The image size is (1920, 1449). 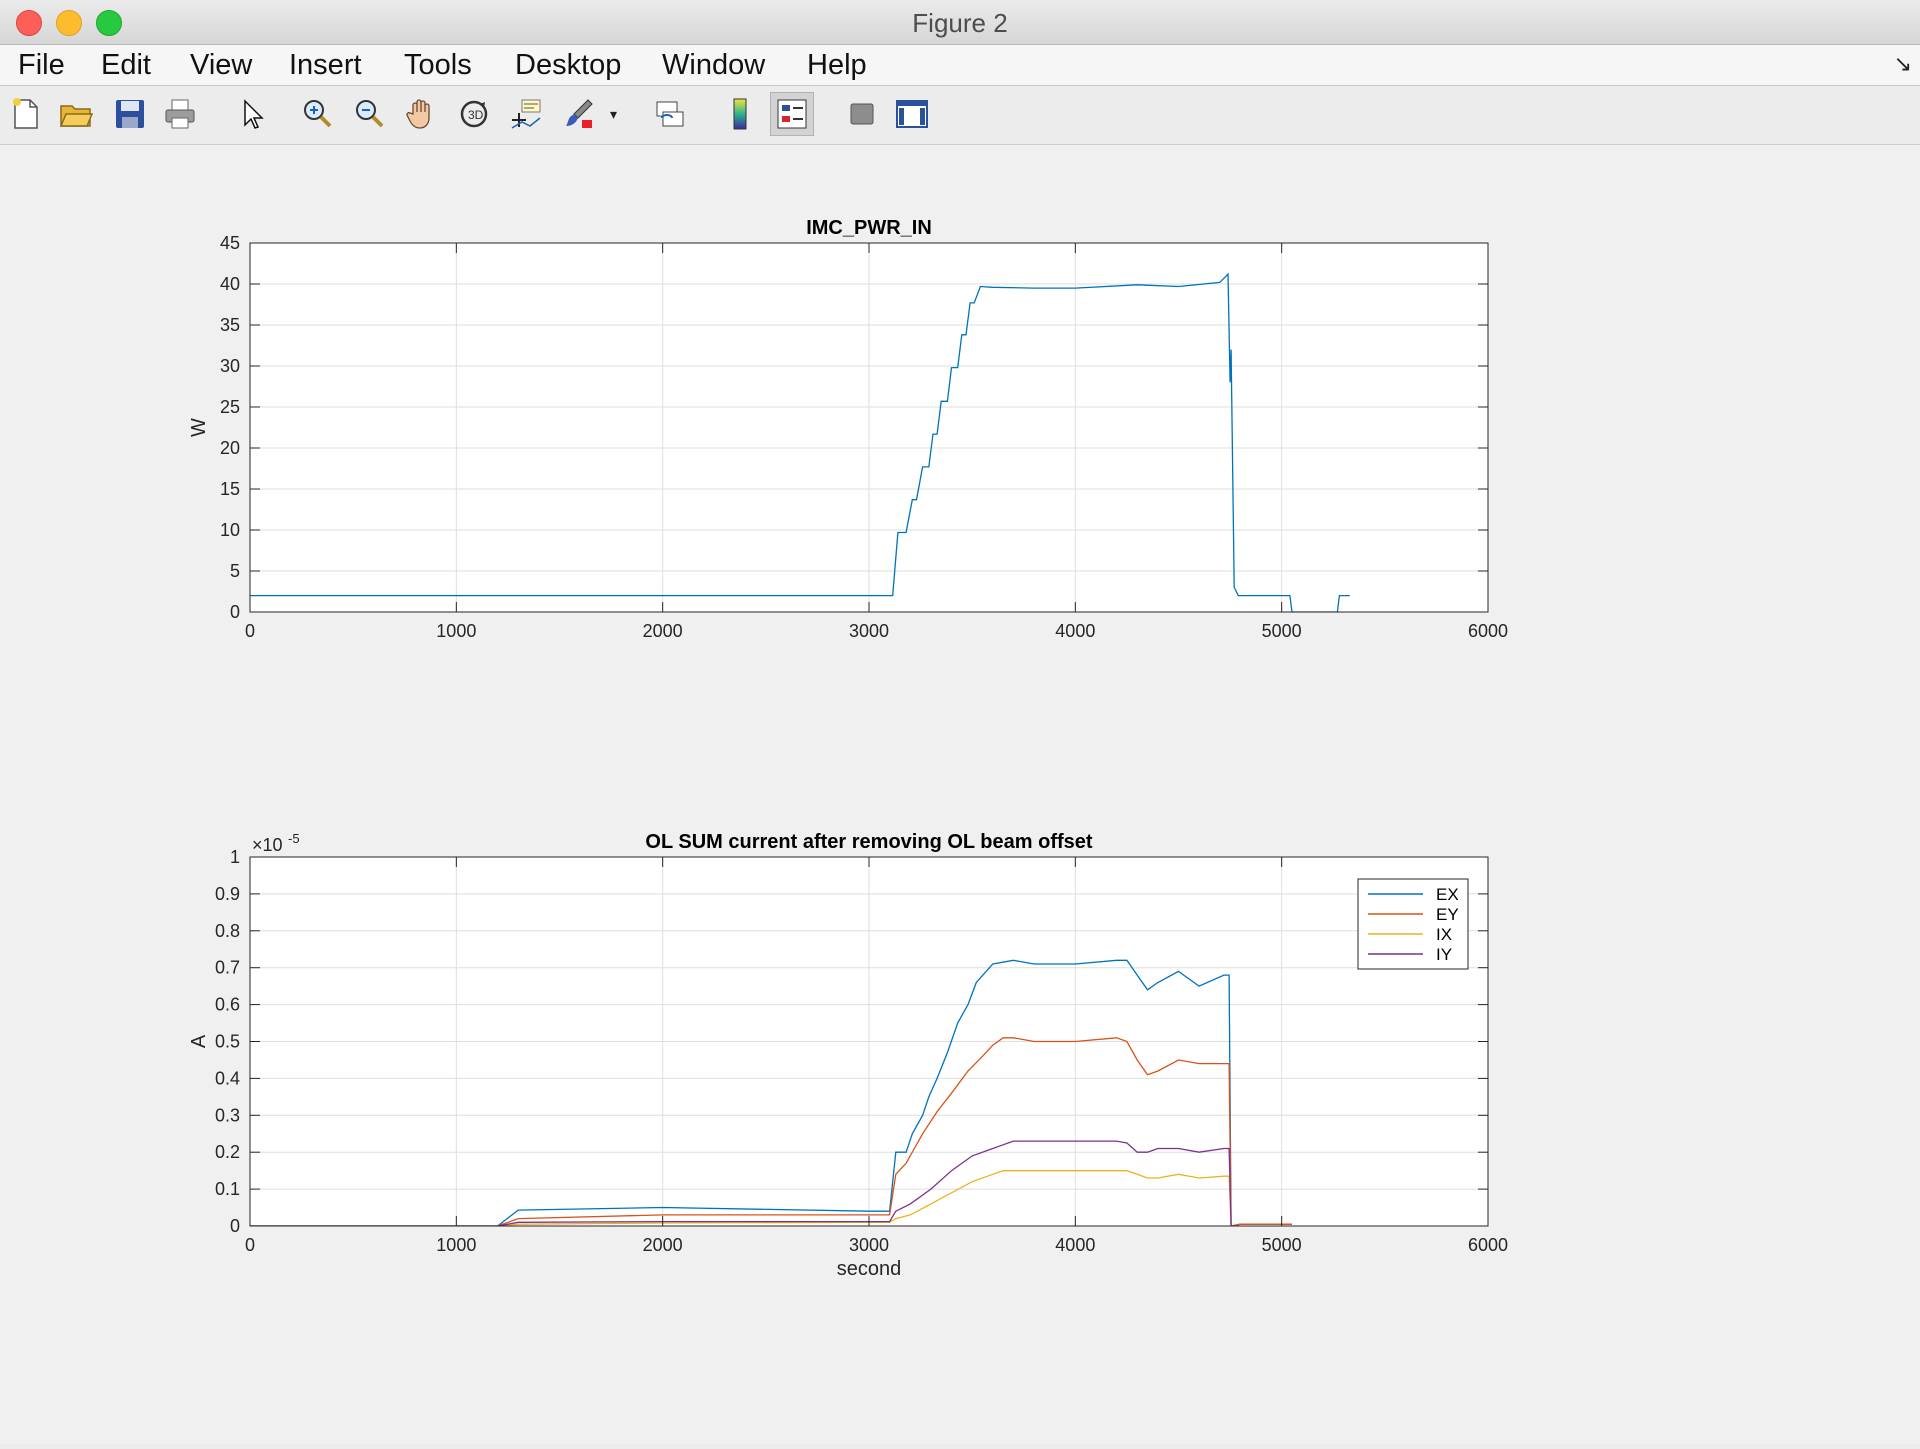 What do you see at coordinates (41, 65) in the screenshot?
I see `menu-file: File` at bounding box center [41, 65].